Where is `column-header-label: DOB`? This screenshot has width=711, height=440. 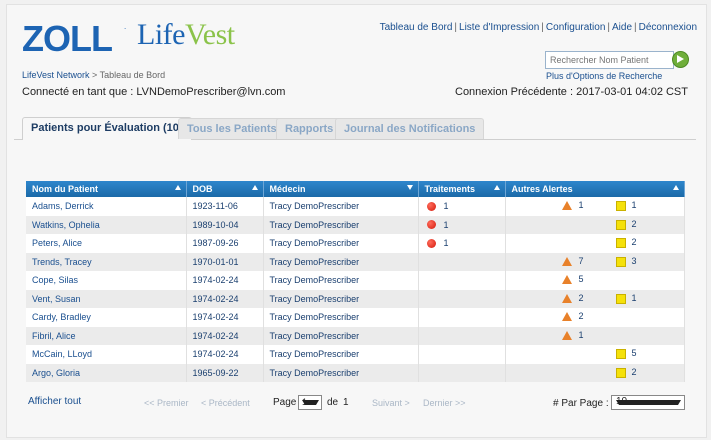
column-header-label: DOB is located at coordinates (202, 189).